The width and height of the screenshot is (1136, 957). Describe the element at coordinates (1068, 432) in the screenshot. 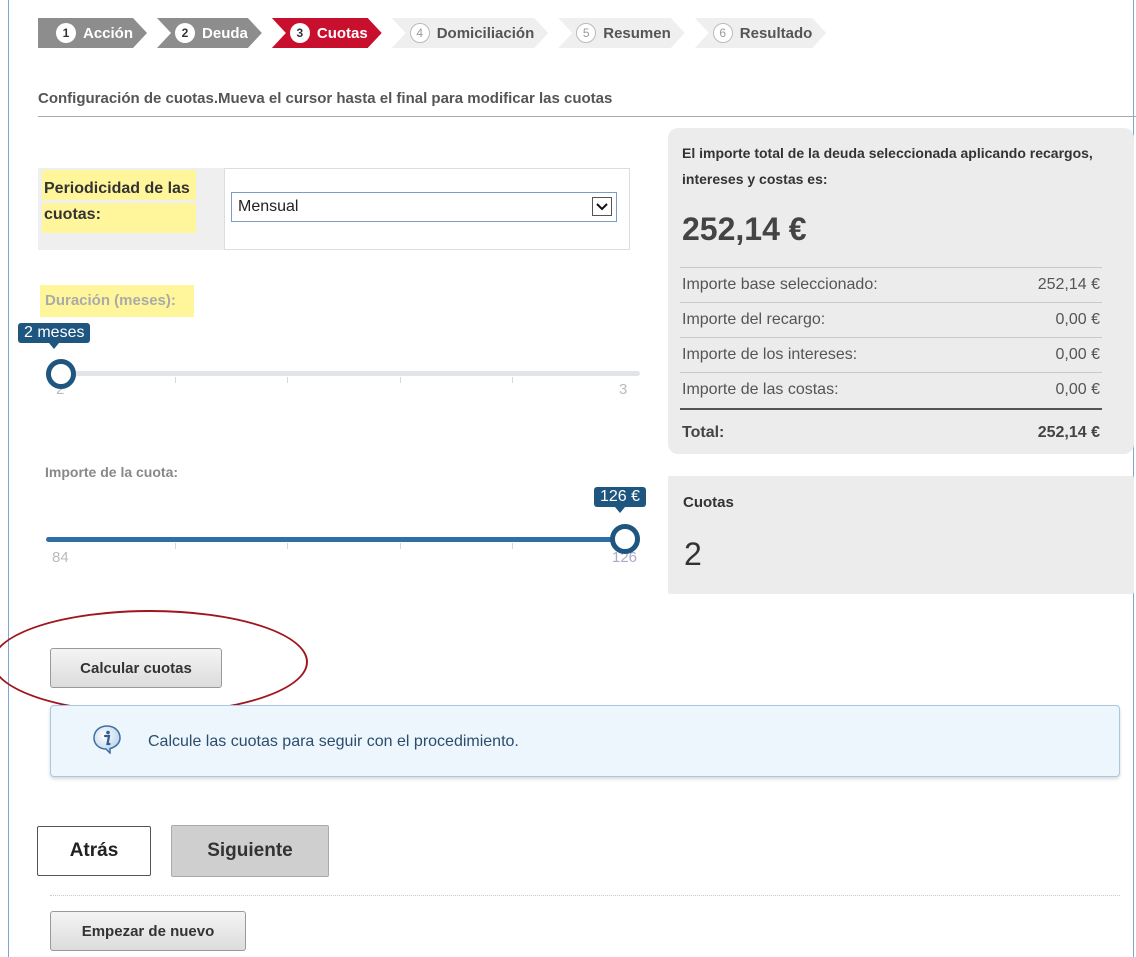

I see `summary-total-value: 252,14 €` at that location.